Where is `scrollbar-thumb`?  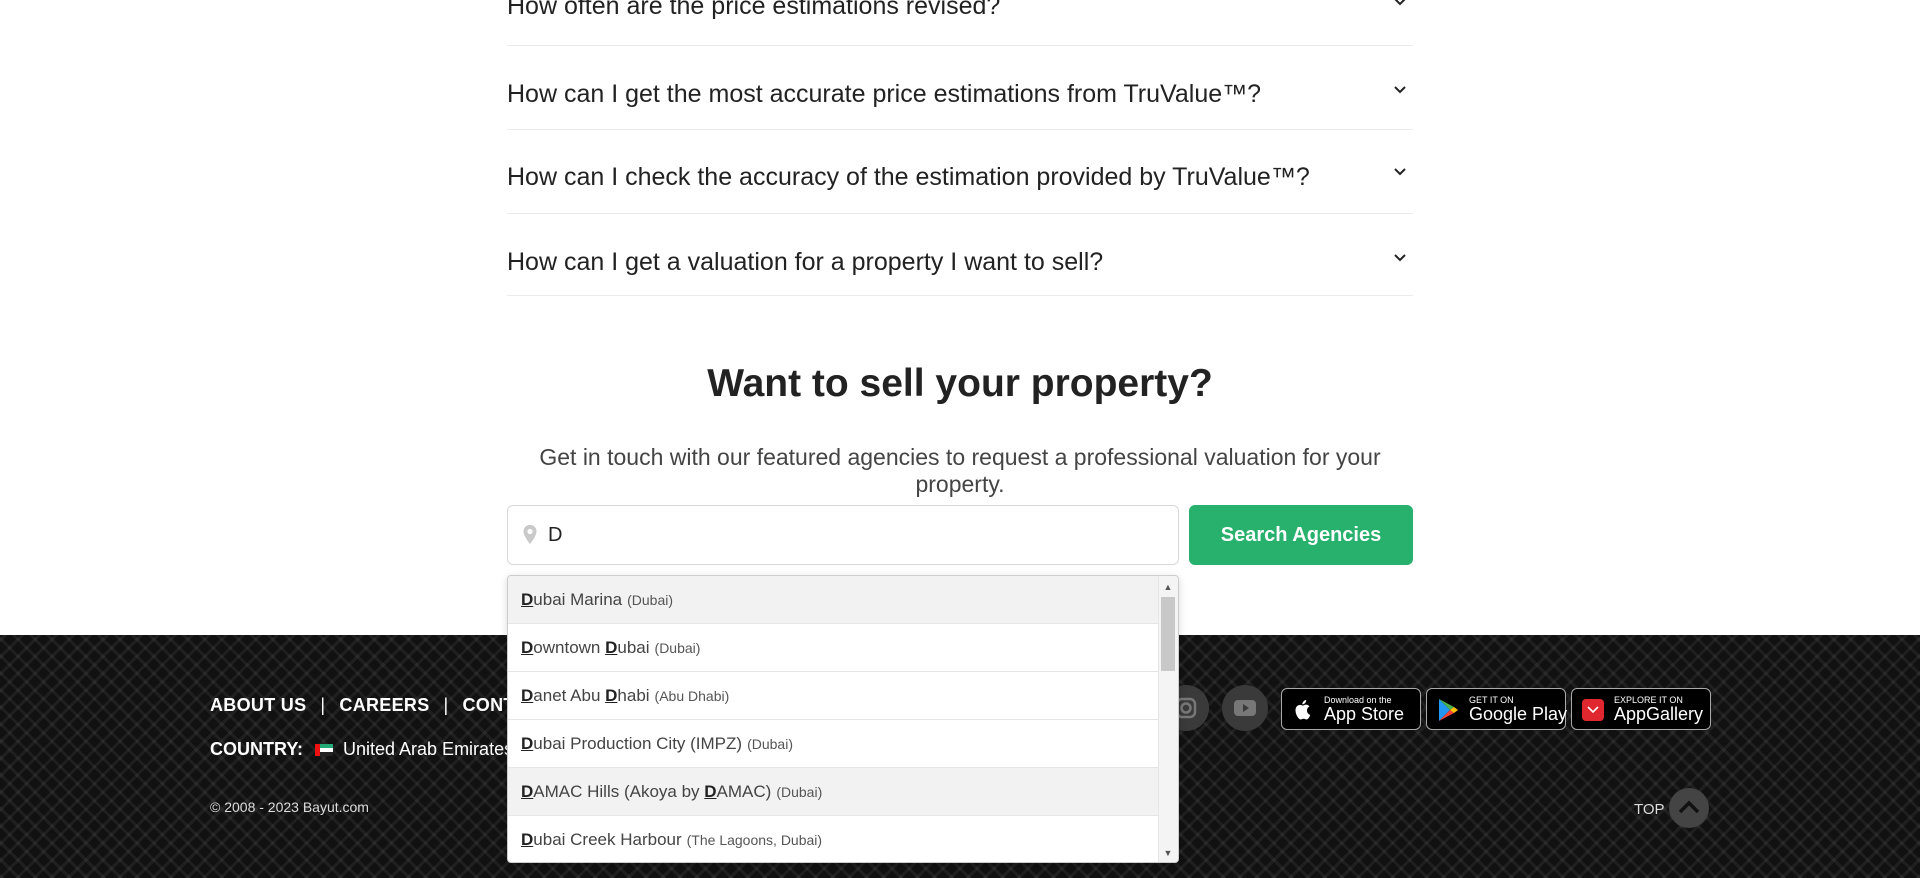
scrollbar-thumb is located at coordinates (1168, 634).